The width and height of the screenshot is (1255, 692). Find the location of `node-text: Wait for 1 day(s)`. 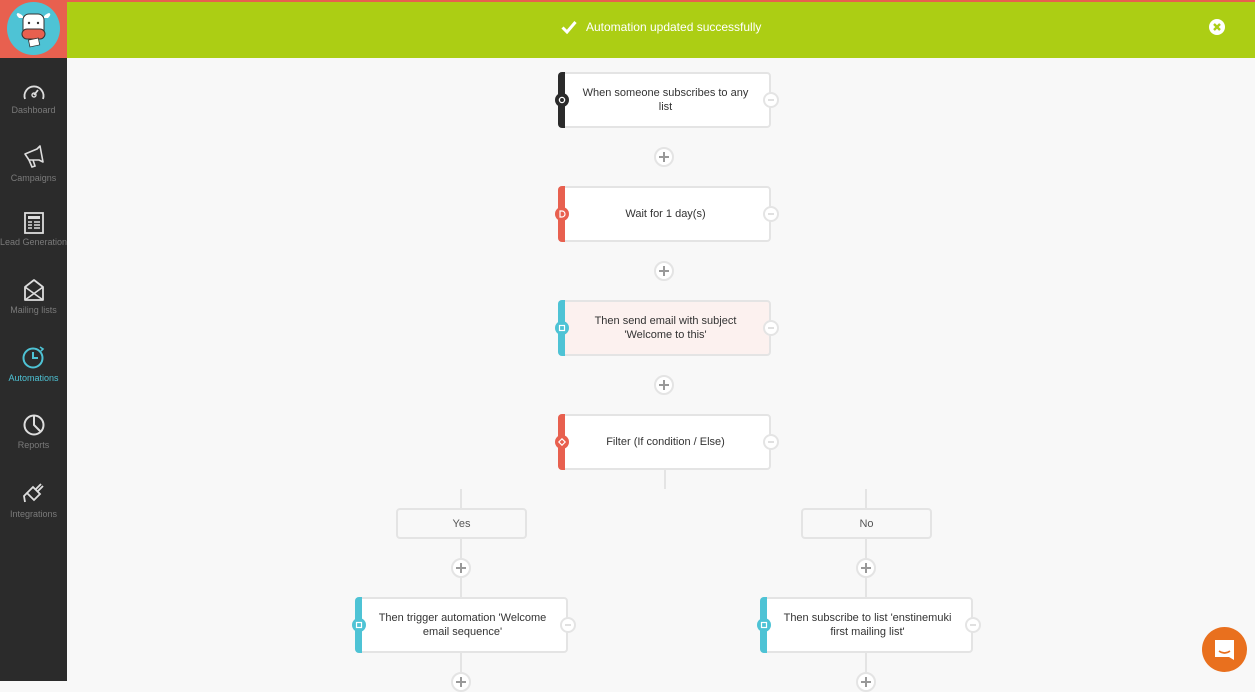

node-text: Wait for 1 day(s) is located at coordinates (665, 214).